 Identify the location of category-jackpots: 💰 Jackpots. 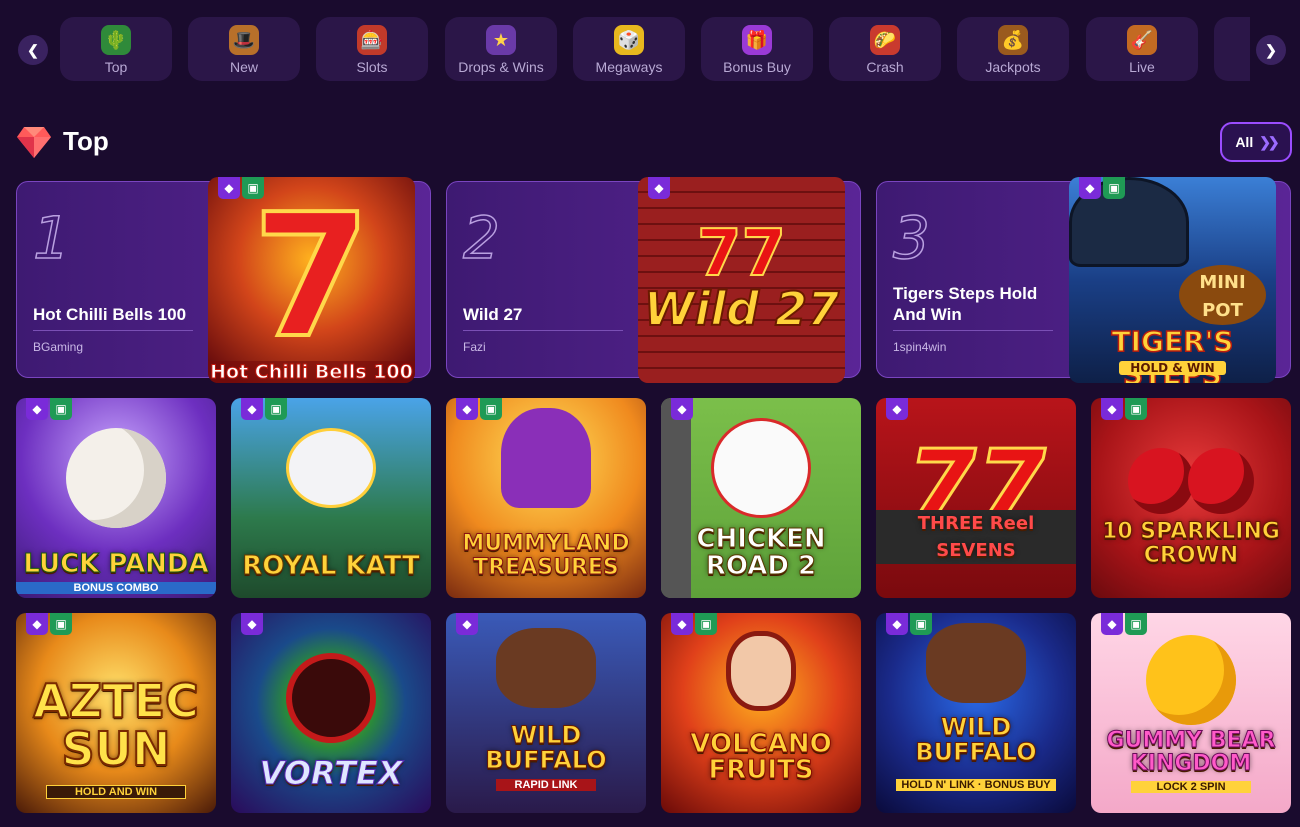
(1013, 49).